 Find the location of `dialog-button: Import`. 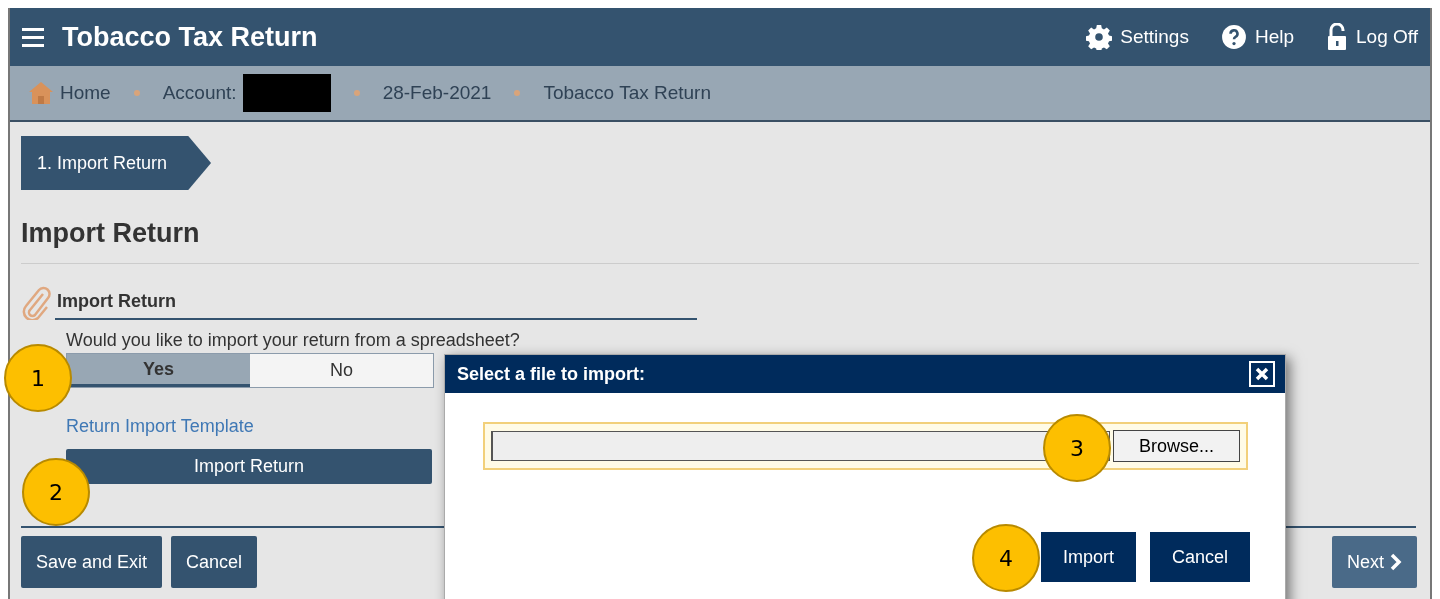

dialog-button: Import is located at coordinates (1088, 557).